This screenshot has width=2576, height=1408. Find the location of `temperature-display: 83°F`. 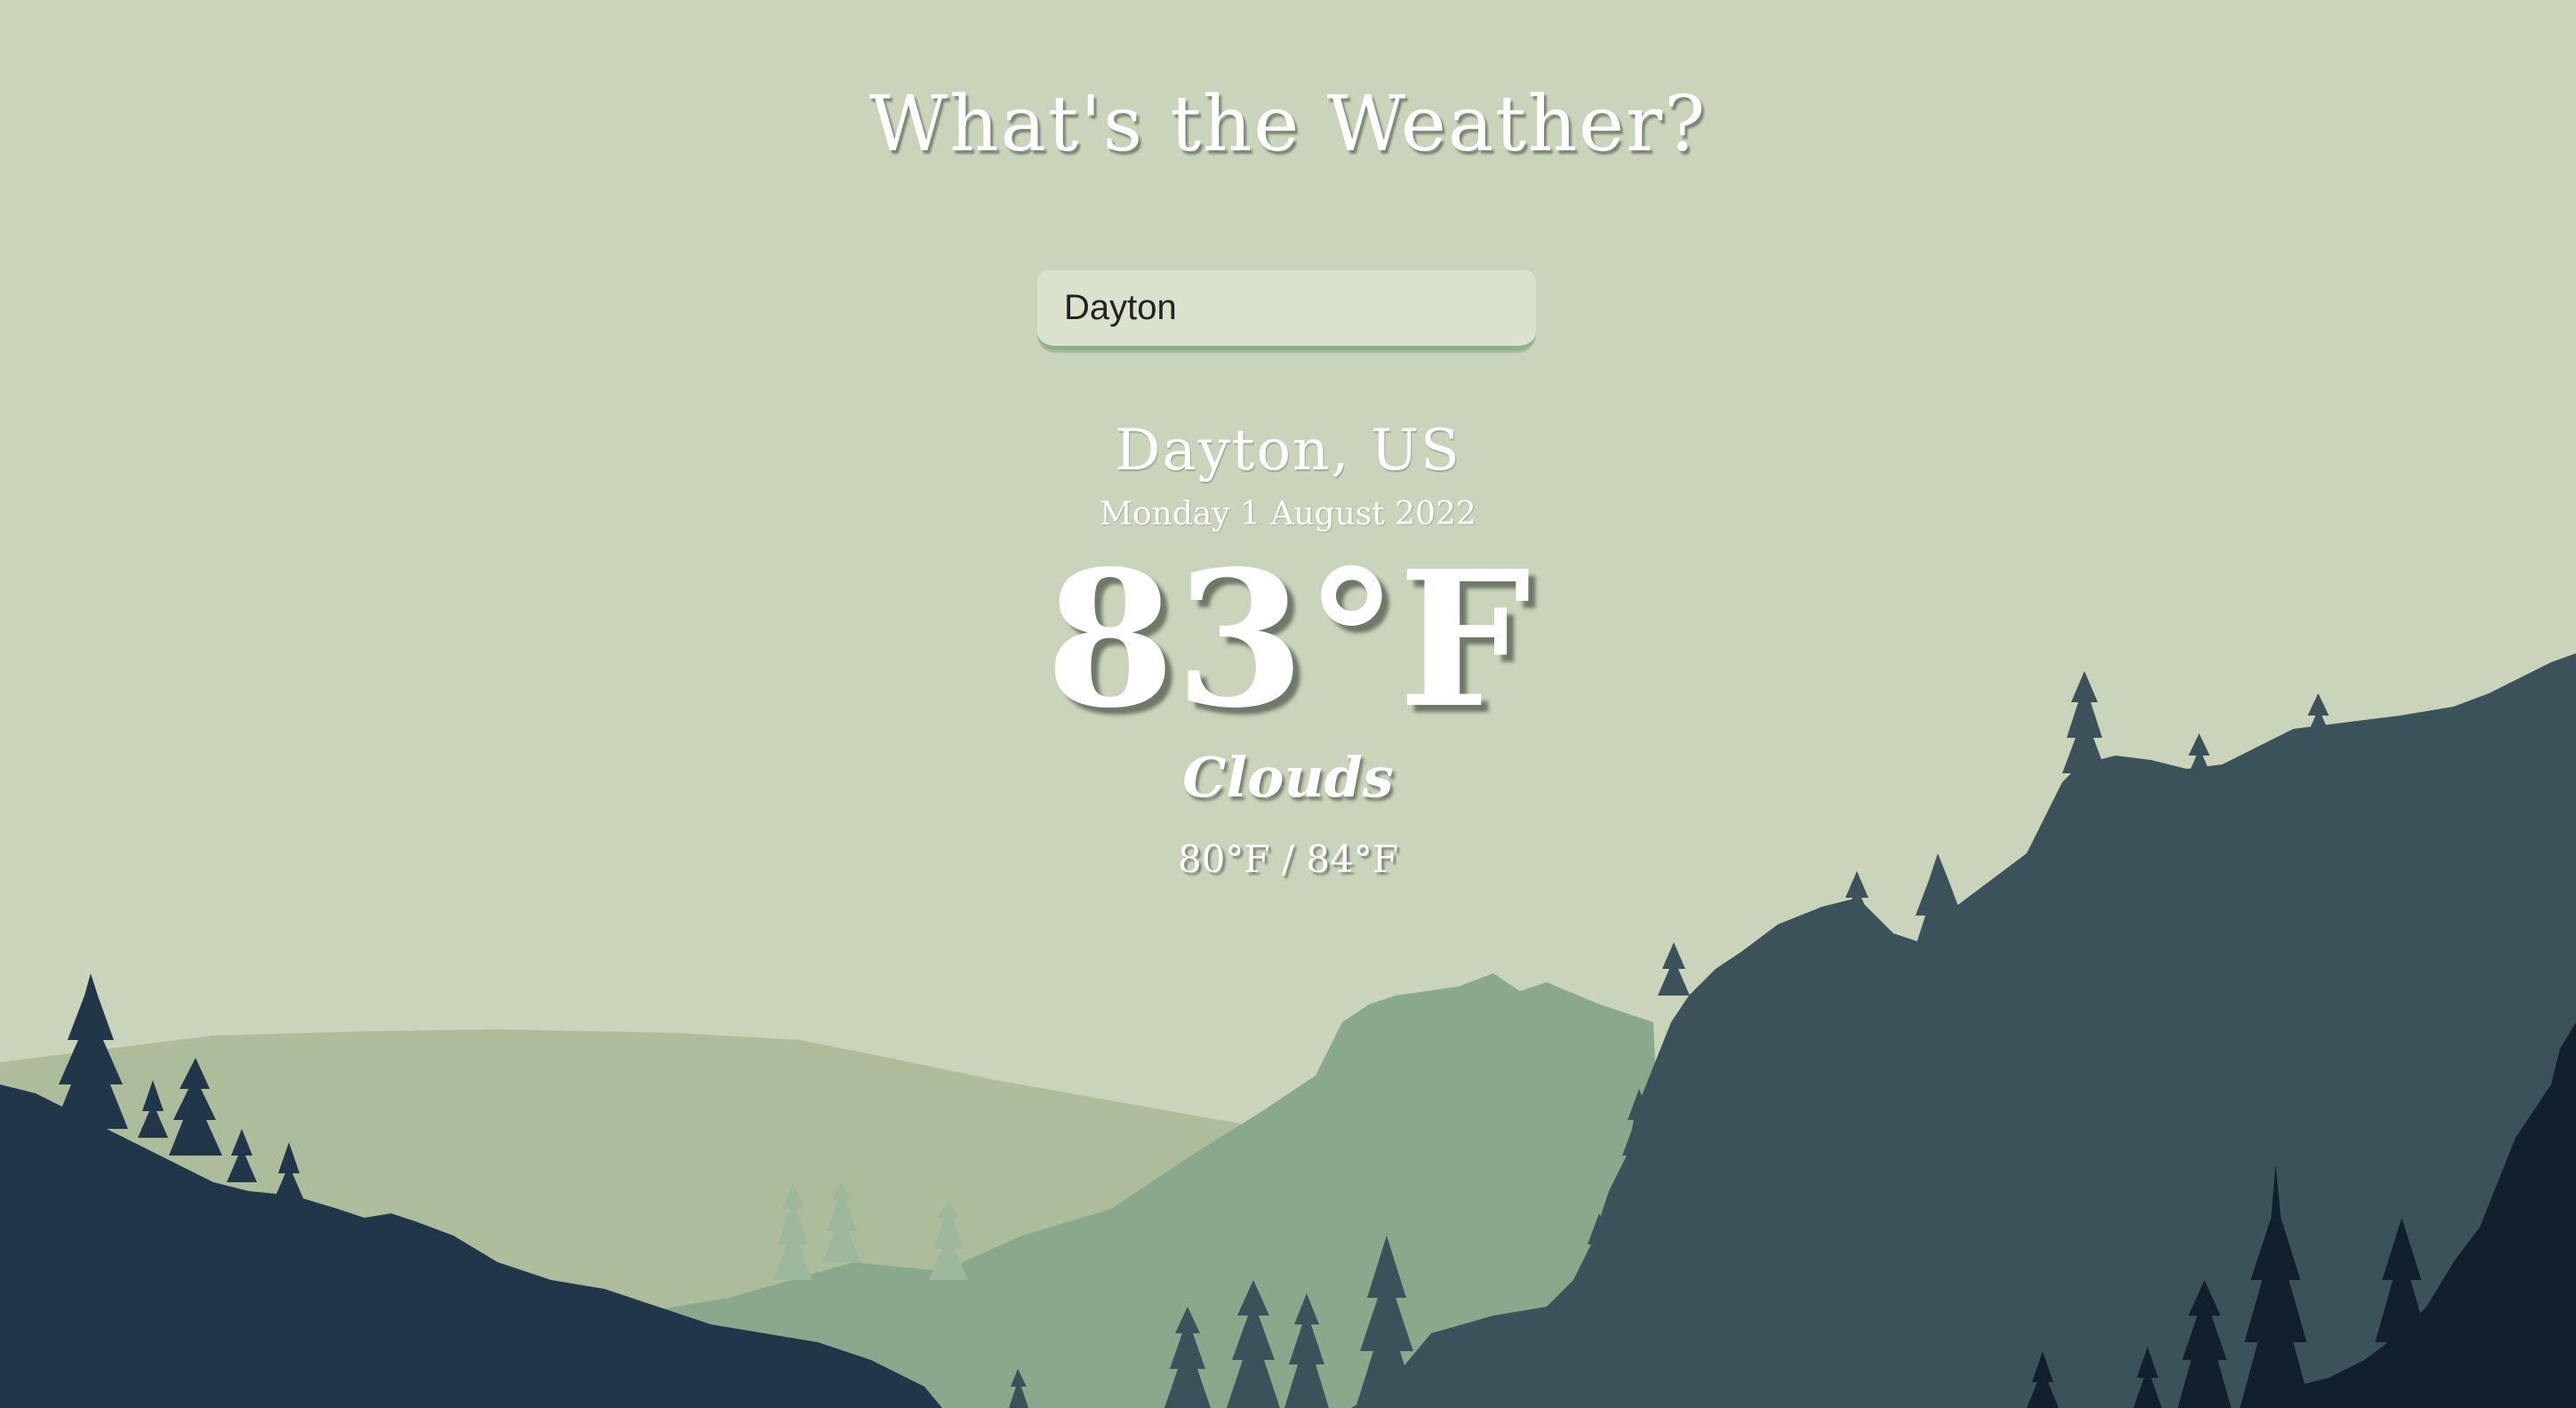

temperature-display: 83°F is located at coordinates (1288, 639).